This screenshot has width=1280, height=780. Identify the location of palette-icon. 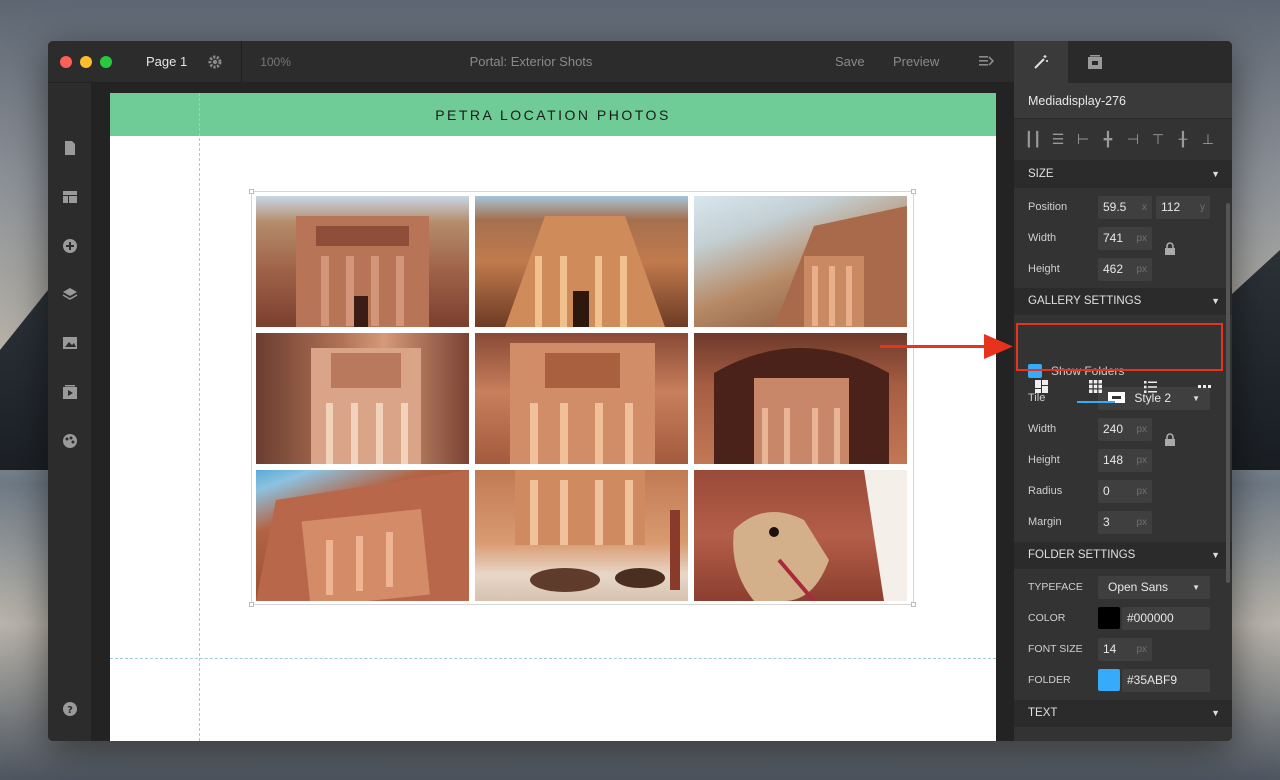
(70, 441).